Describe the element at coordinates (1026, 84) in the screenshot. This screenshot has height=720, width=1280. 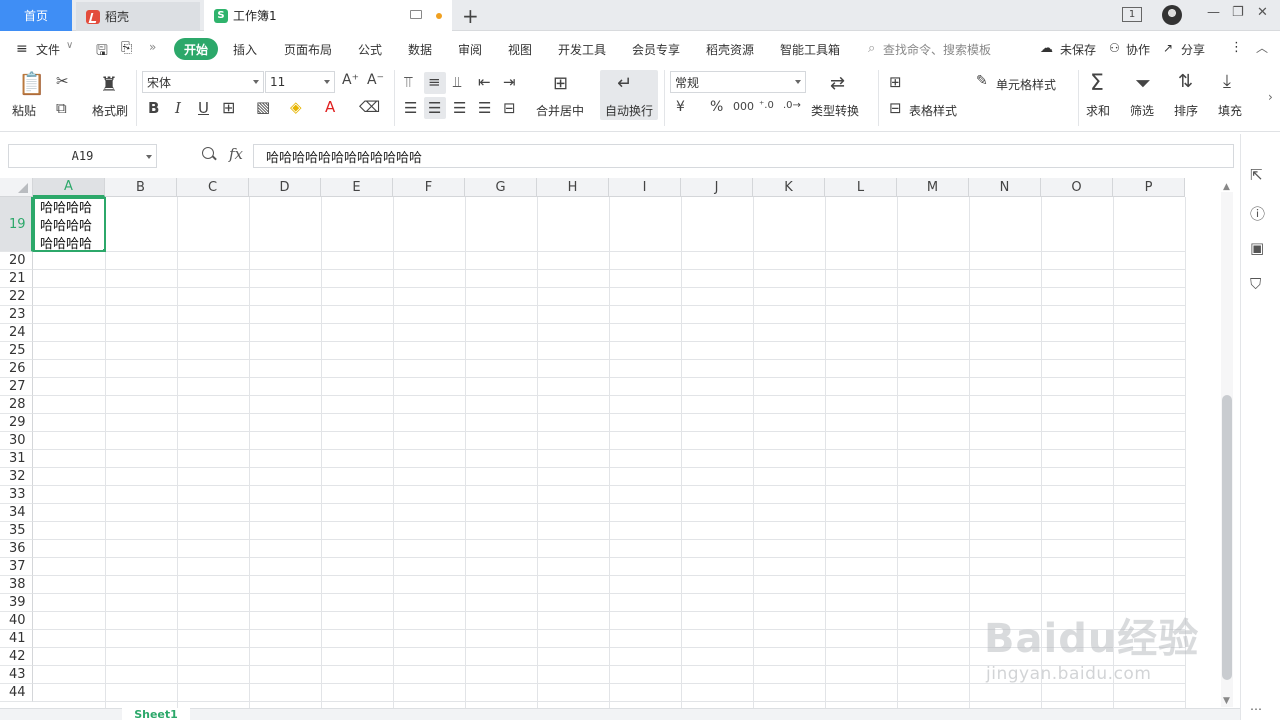
I see `cell-style-button: 单元格样式` at that location.